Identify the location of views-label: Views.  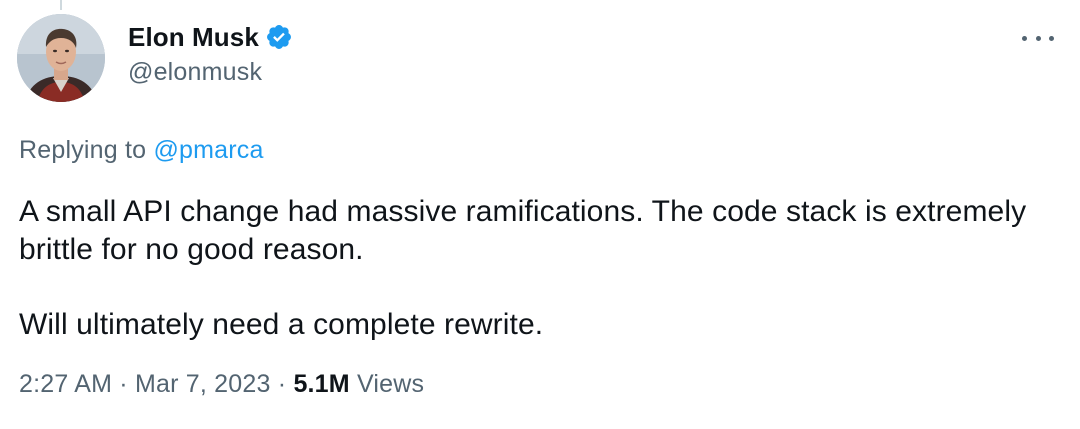
(390, 384).